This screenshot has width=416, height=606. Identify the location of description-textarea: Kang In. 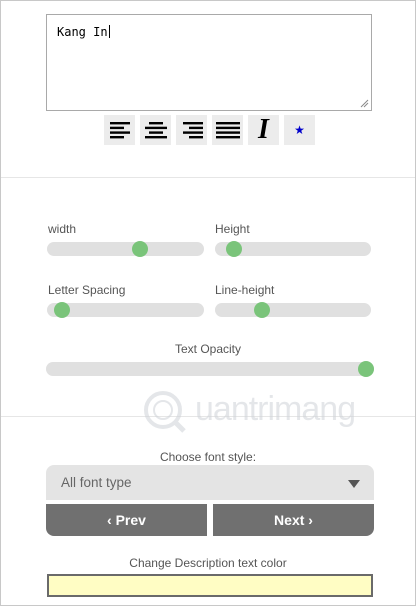
(209, 62).